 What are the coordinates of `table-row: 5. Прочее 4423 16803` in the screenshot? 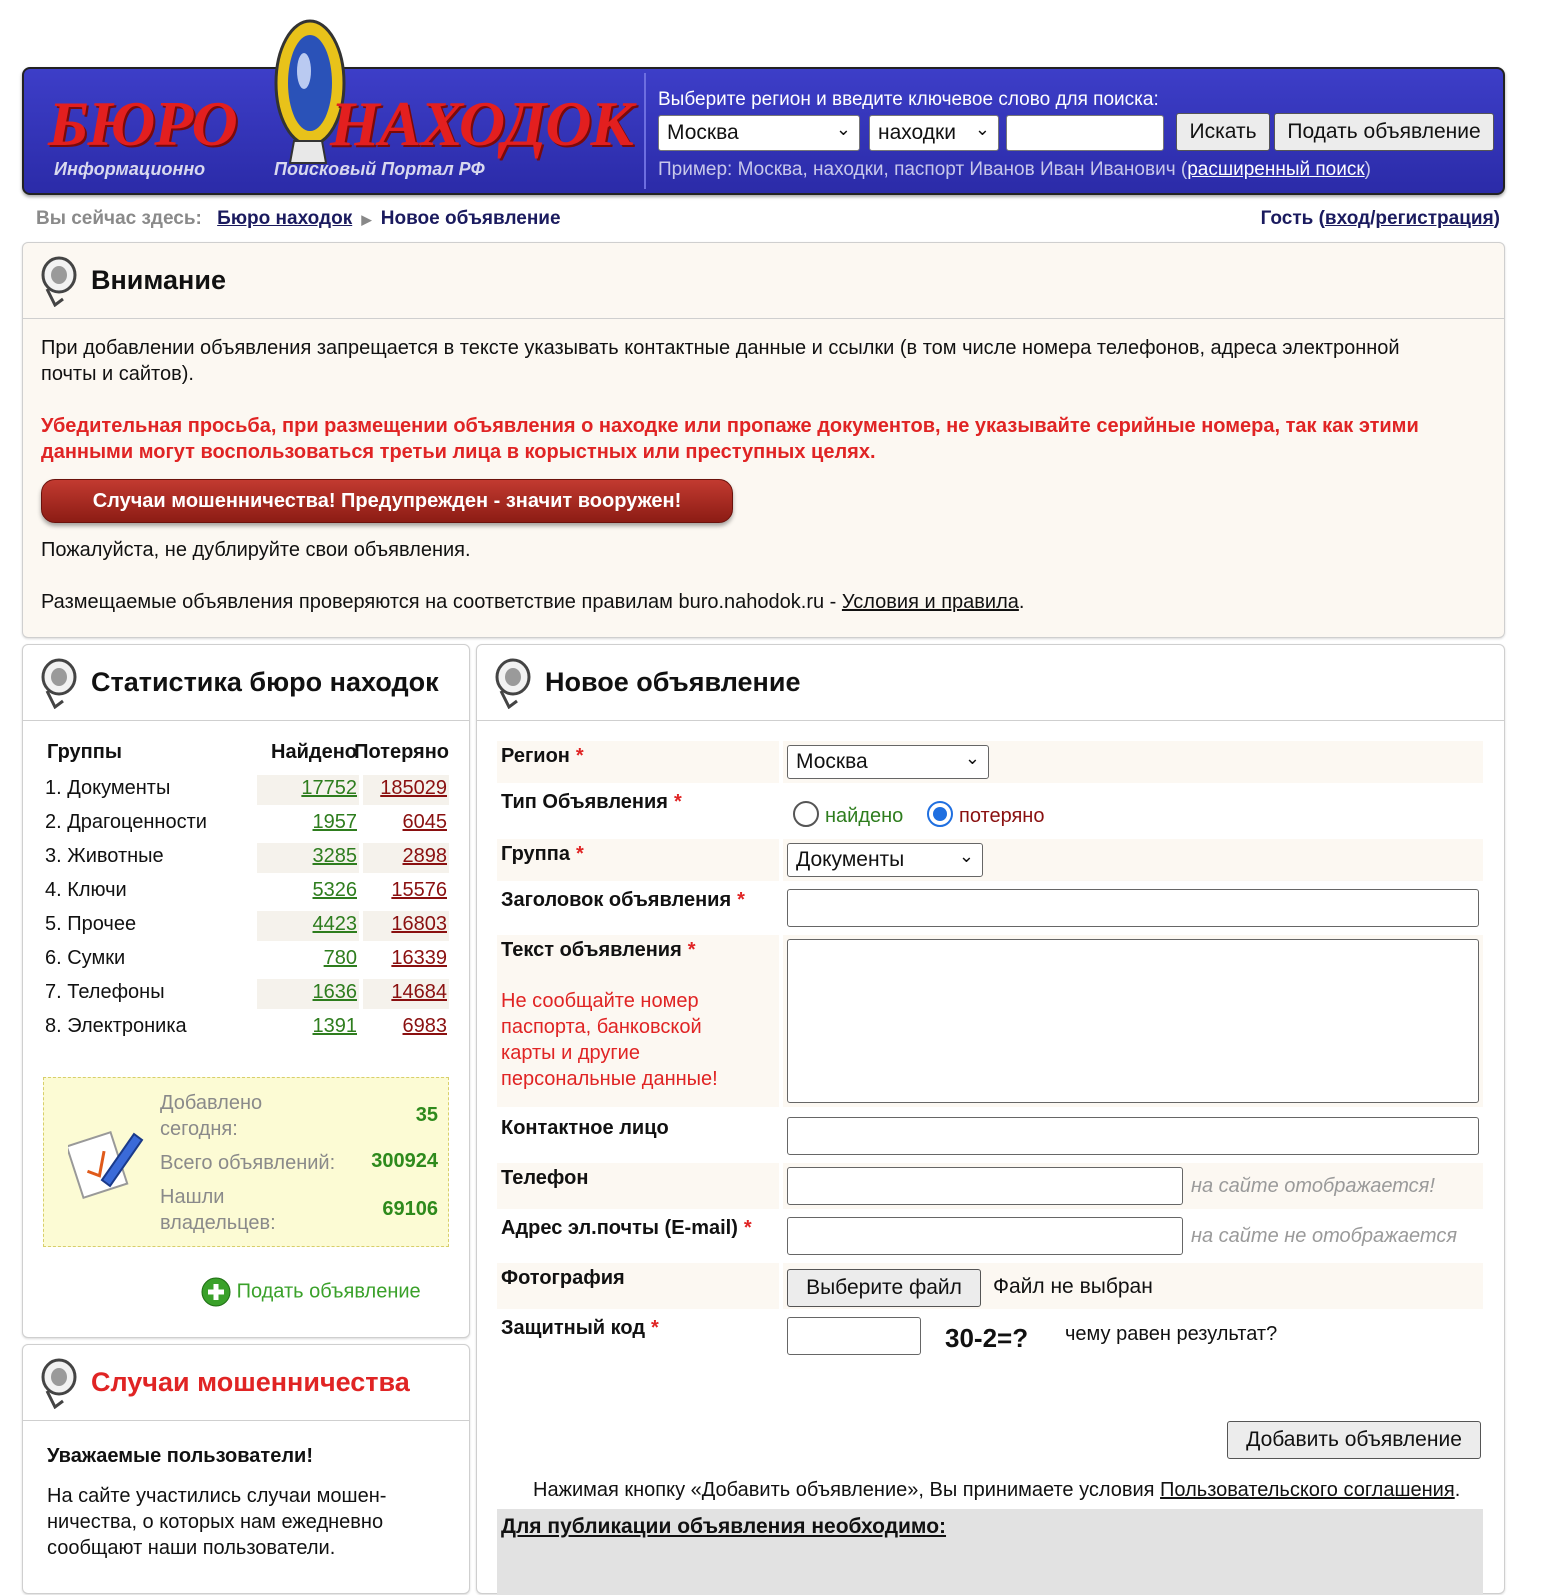 It's located at (247, 926).